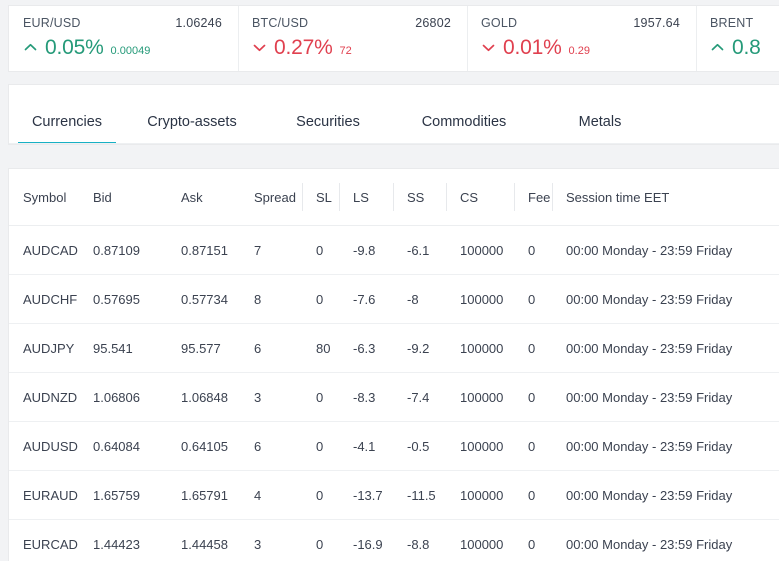 The image size is (779, 561). I want to click on ticker-percent: 0.27%, so click(303, 47).